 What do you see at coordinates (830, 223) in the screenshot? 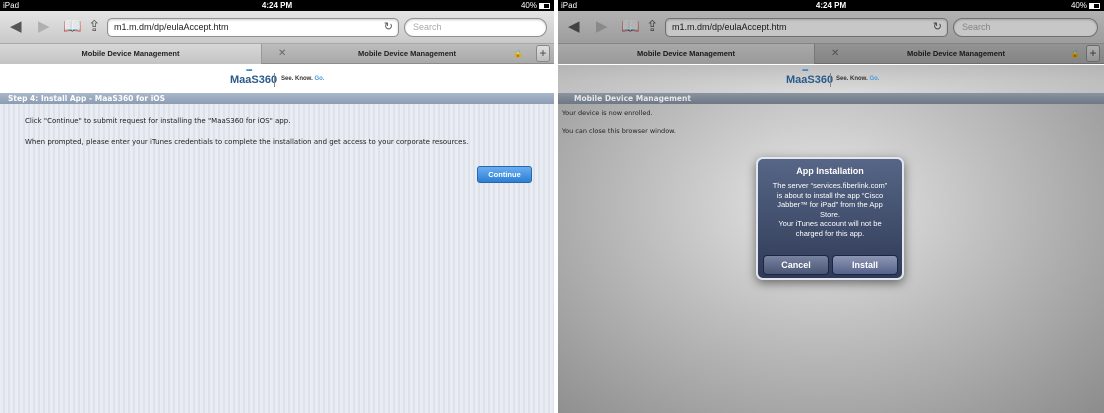
I see `dialog-message-line: Your iTunes account will not be` at bounding box center [830, 223].